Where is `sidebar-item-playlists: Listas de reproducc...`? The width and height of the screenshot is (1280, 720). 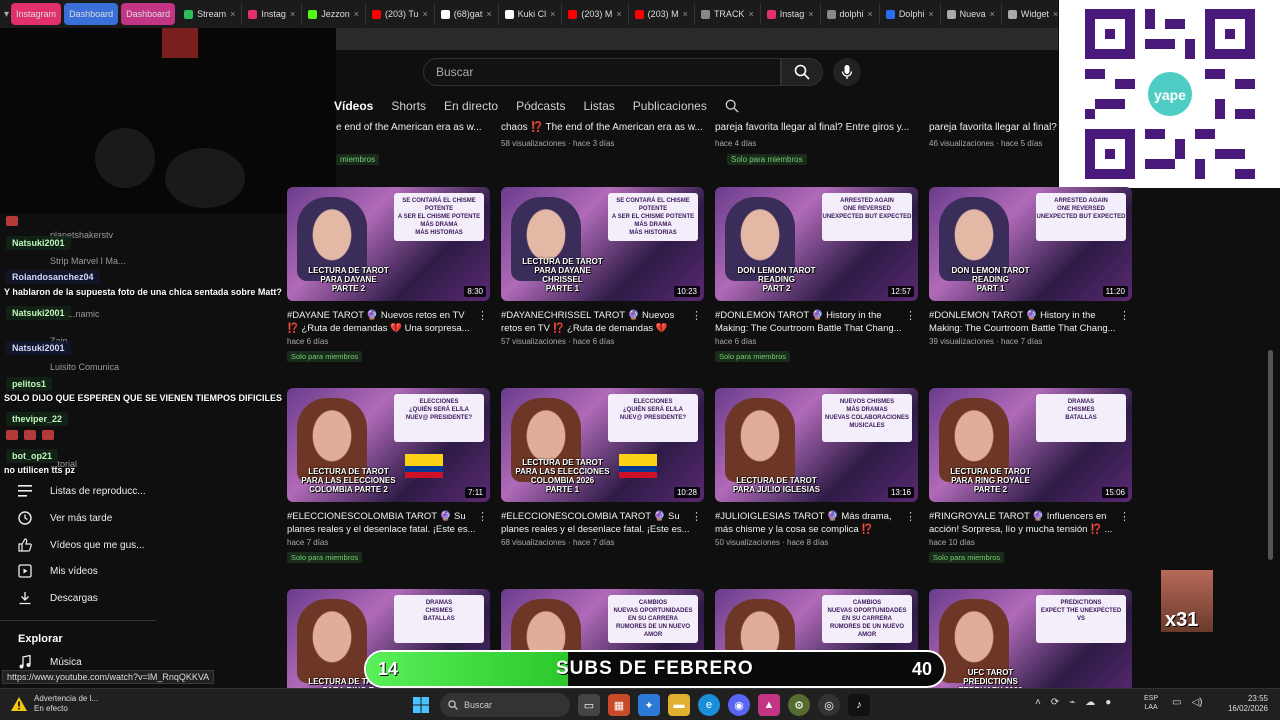
sidebar-item-playlists: Listas de reproducc... is located at coordinates (82, 491).